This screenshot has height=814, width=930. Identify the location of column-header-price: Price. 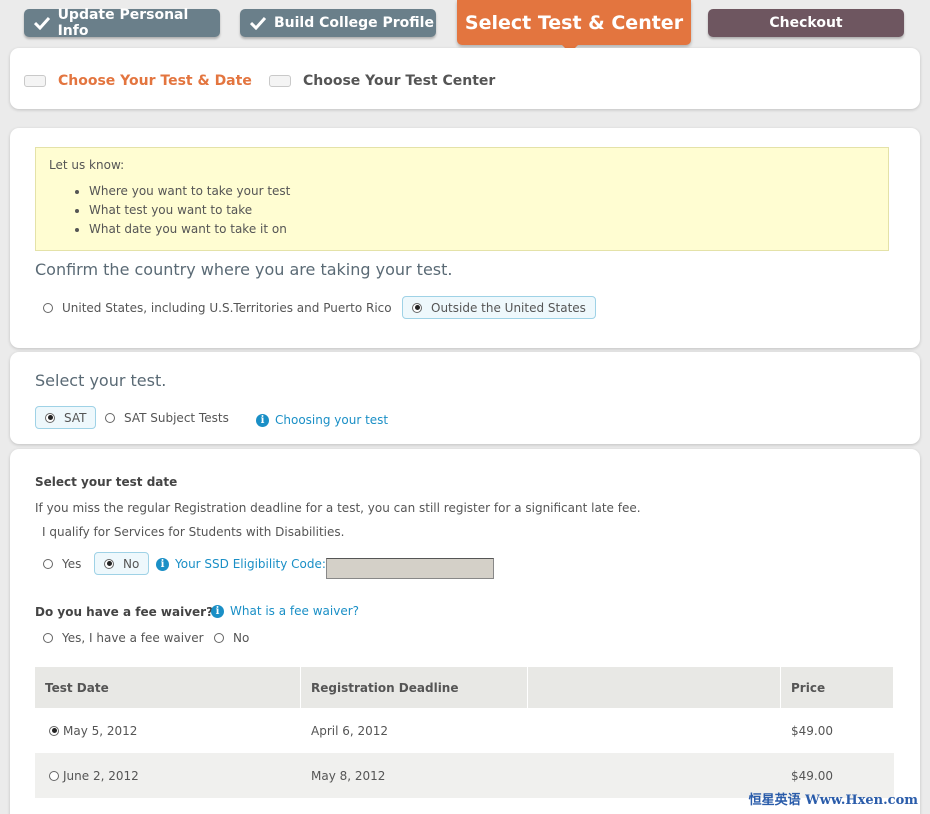
(837, 687).